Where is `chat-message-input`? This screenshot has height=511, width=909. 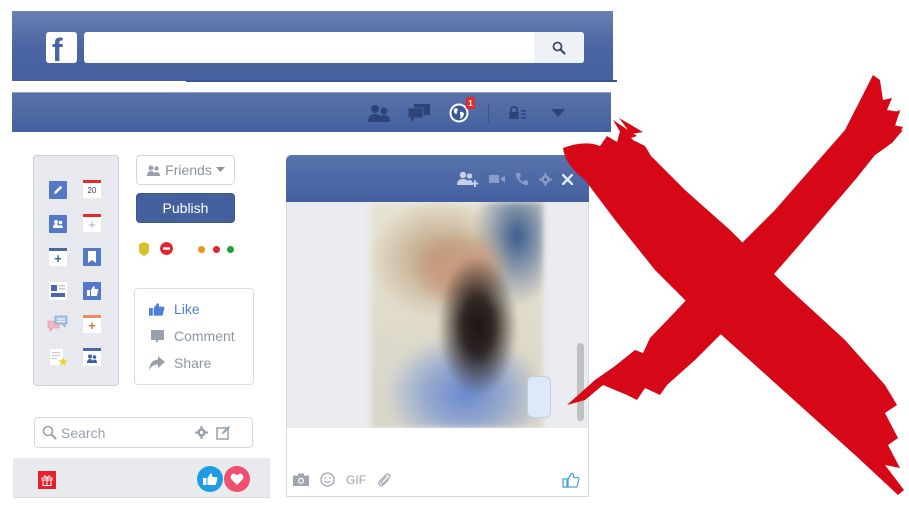
chat-message-input is located at coordinates (437, 448).